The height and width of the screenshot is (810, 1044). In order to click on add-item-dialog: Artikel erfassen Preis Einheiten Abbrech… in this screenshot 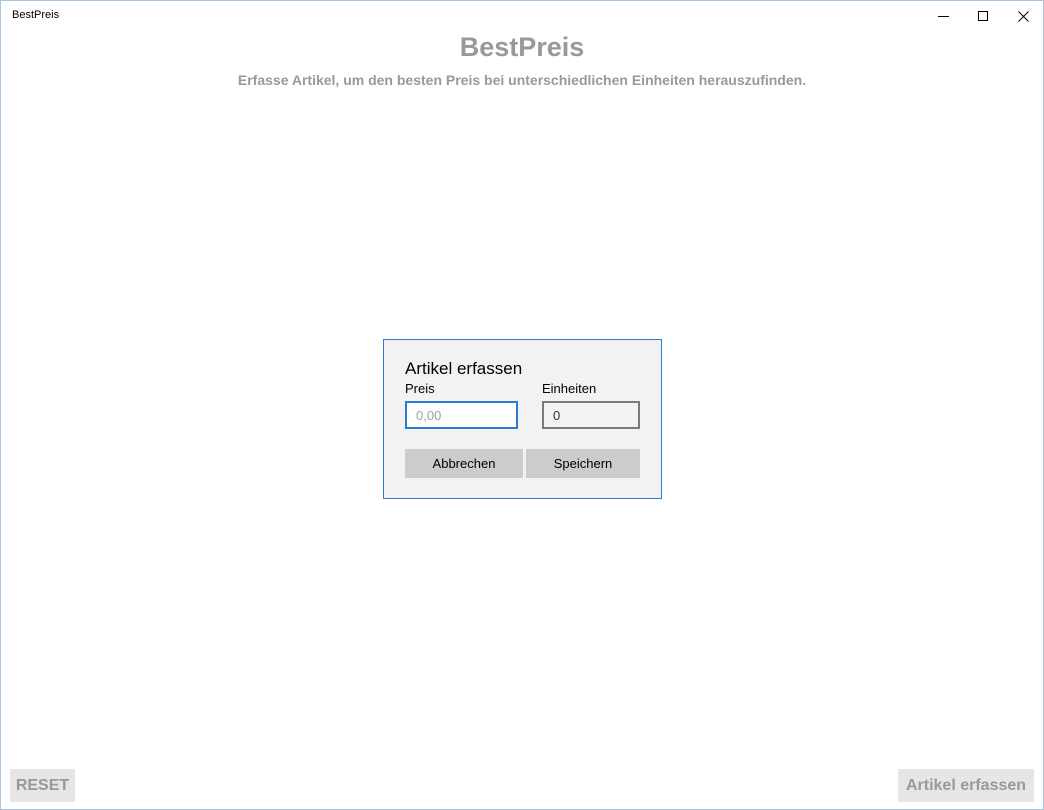, I will do `click(522, 419)`.